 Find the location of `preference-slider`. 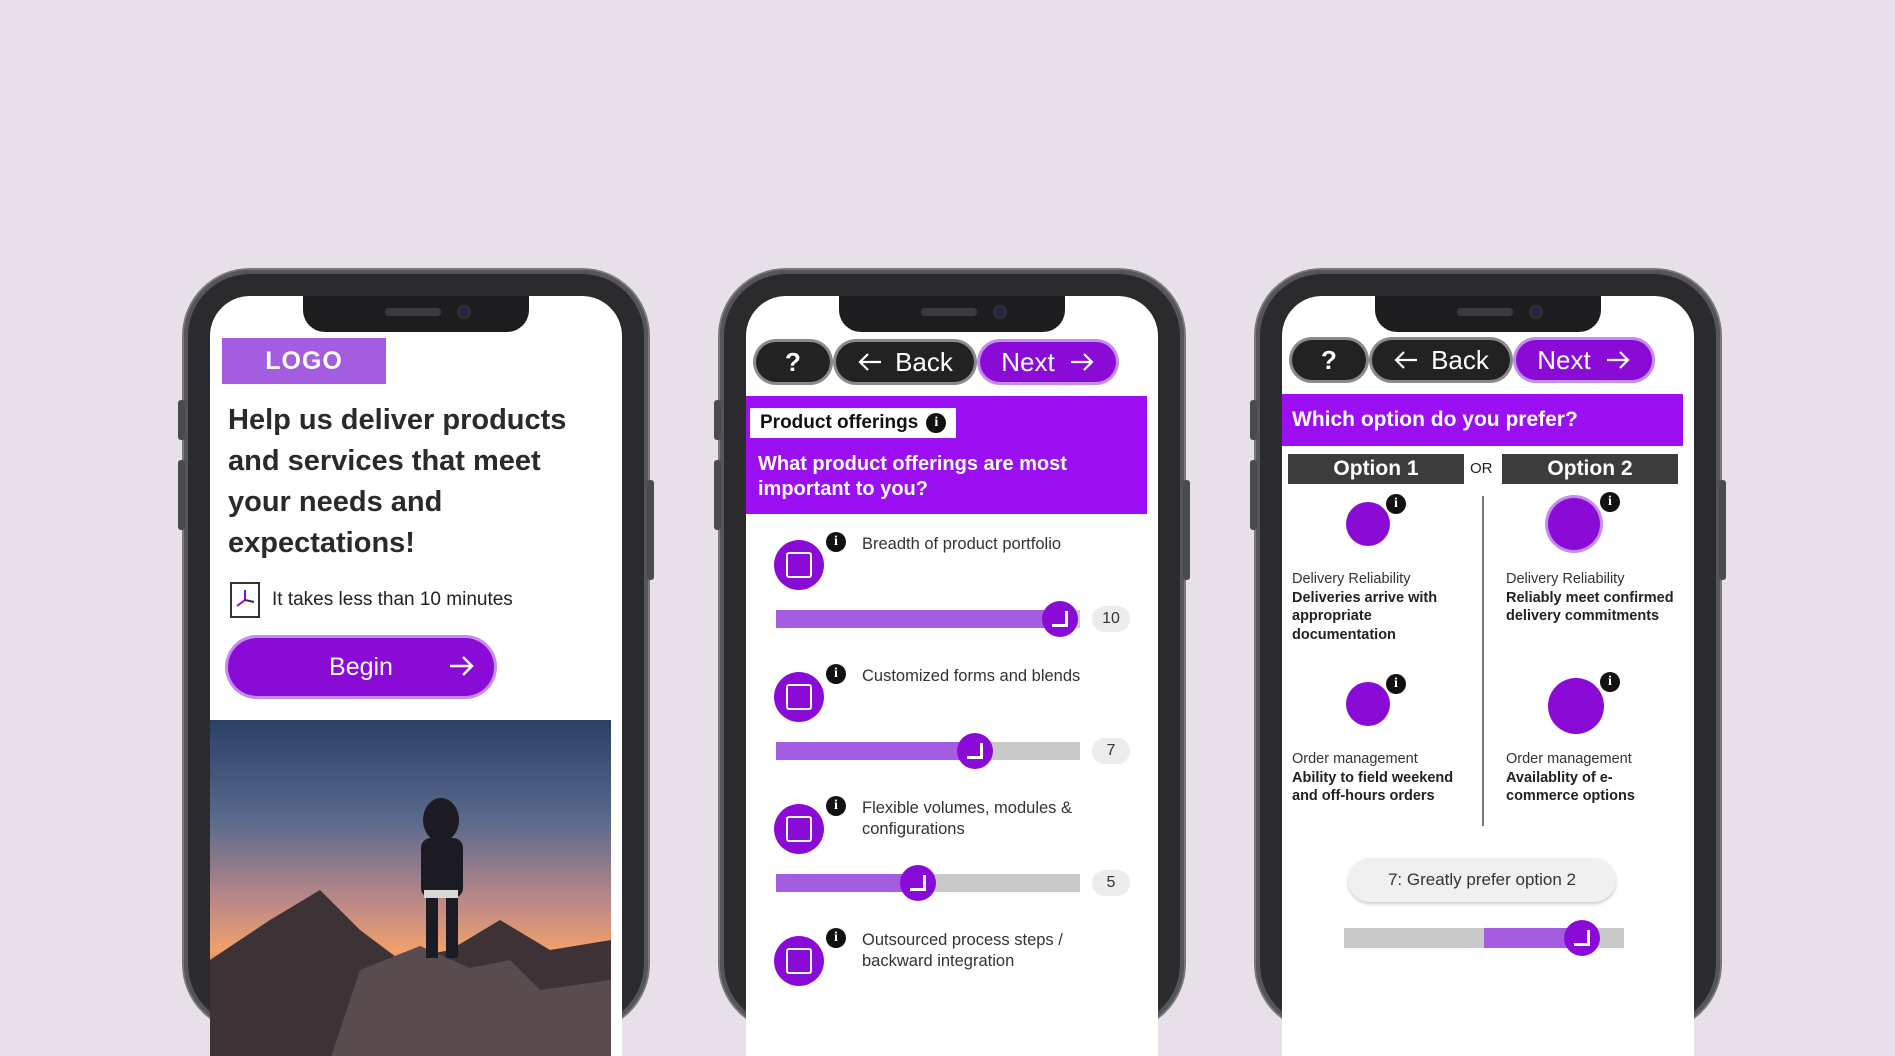

preference-slider is located at coordinates (1484, 938).